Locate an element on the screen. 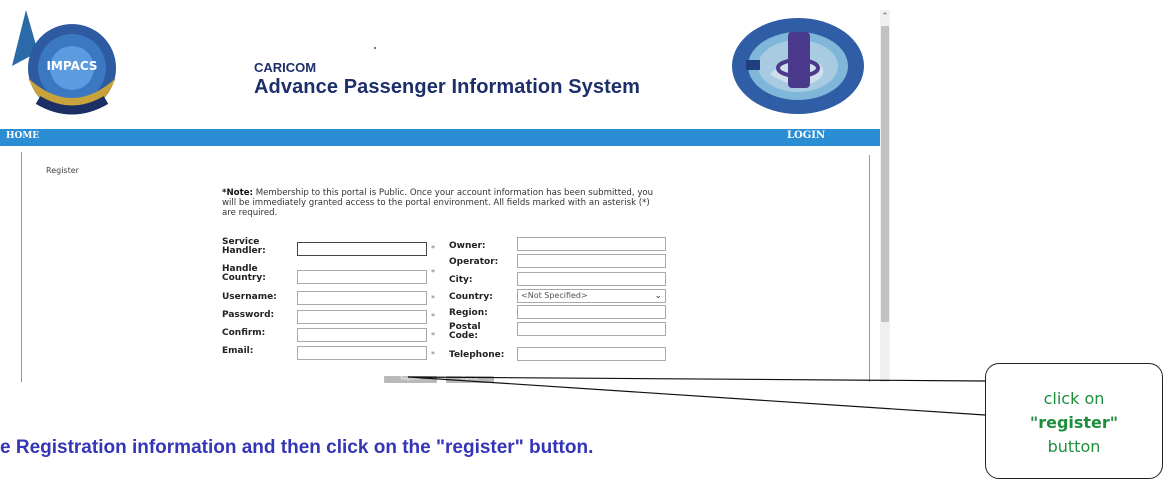  country-select: <Not Specified> ⌄ is located at coordinates (591, 296).